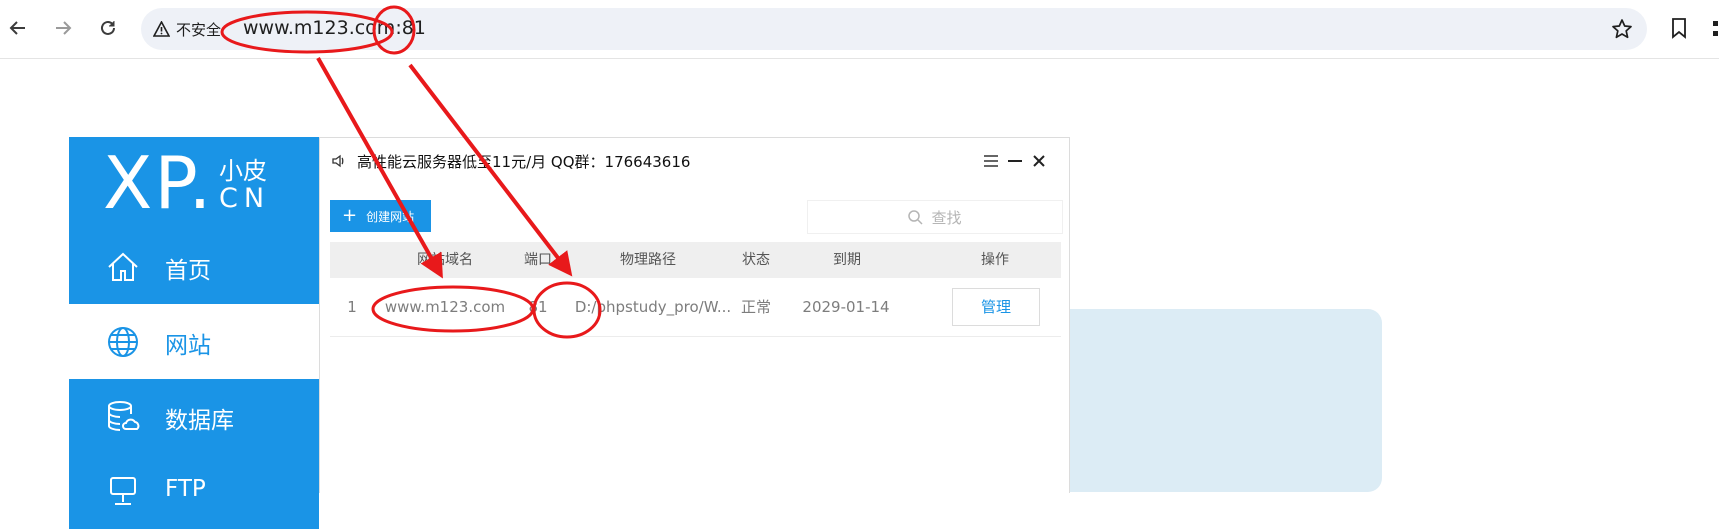  Describe the element at coordinates (445, 307) in the screenshot. I see `row-domain: www.m123.com` at that location.